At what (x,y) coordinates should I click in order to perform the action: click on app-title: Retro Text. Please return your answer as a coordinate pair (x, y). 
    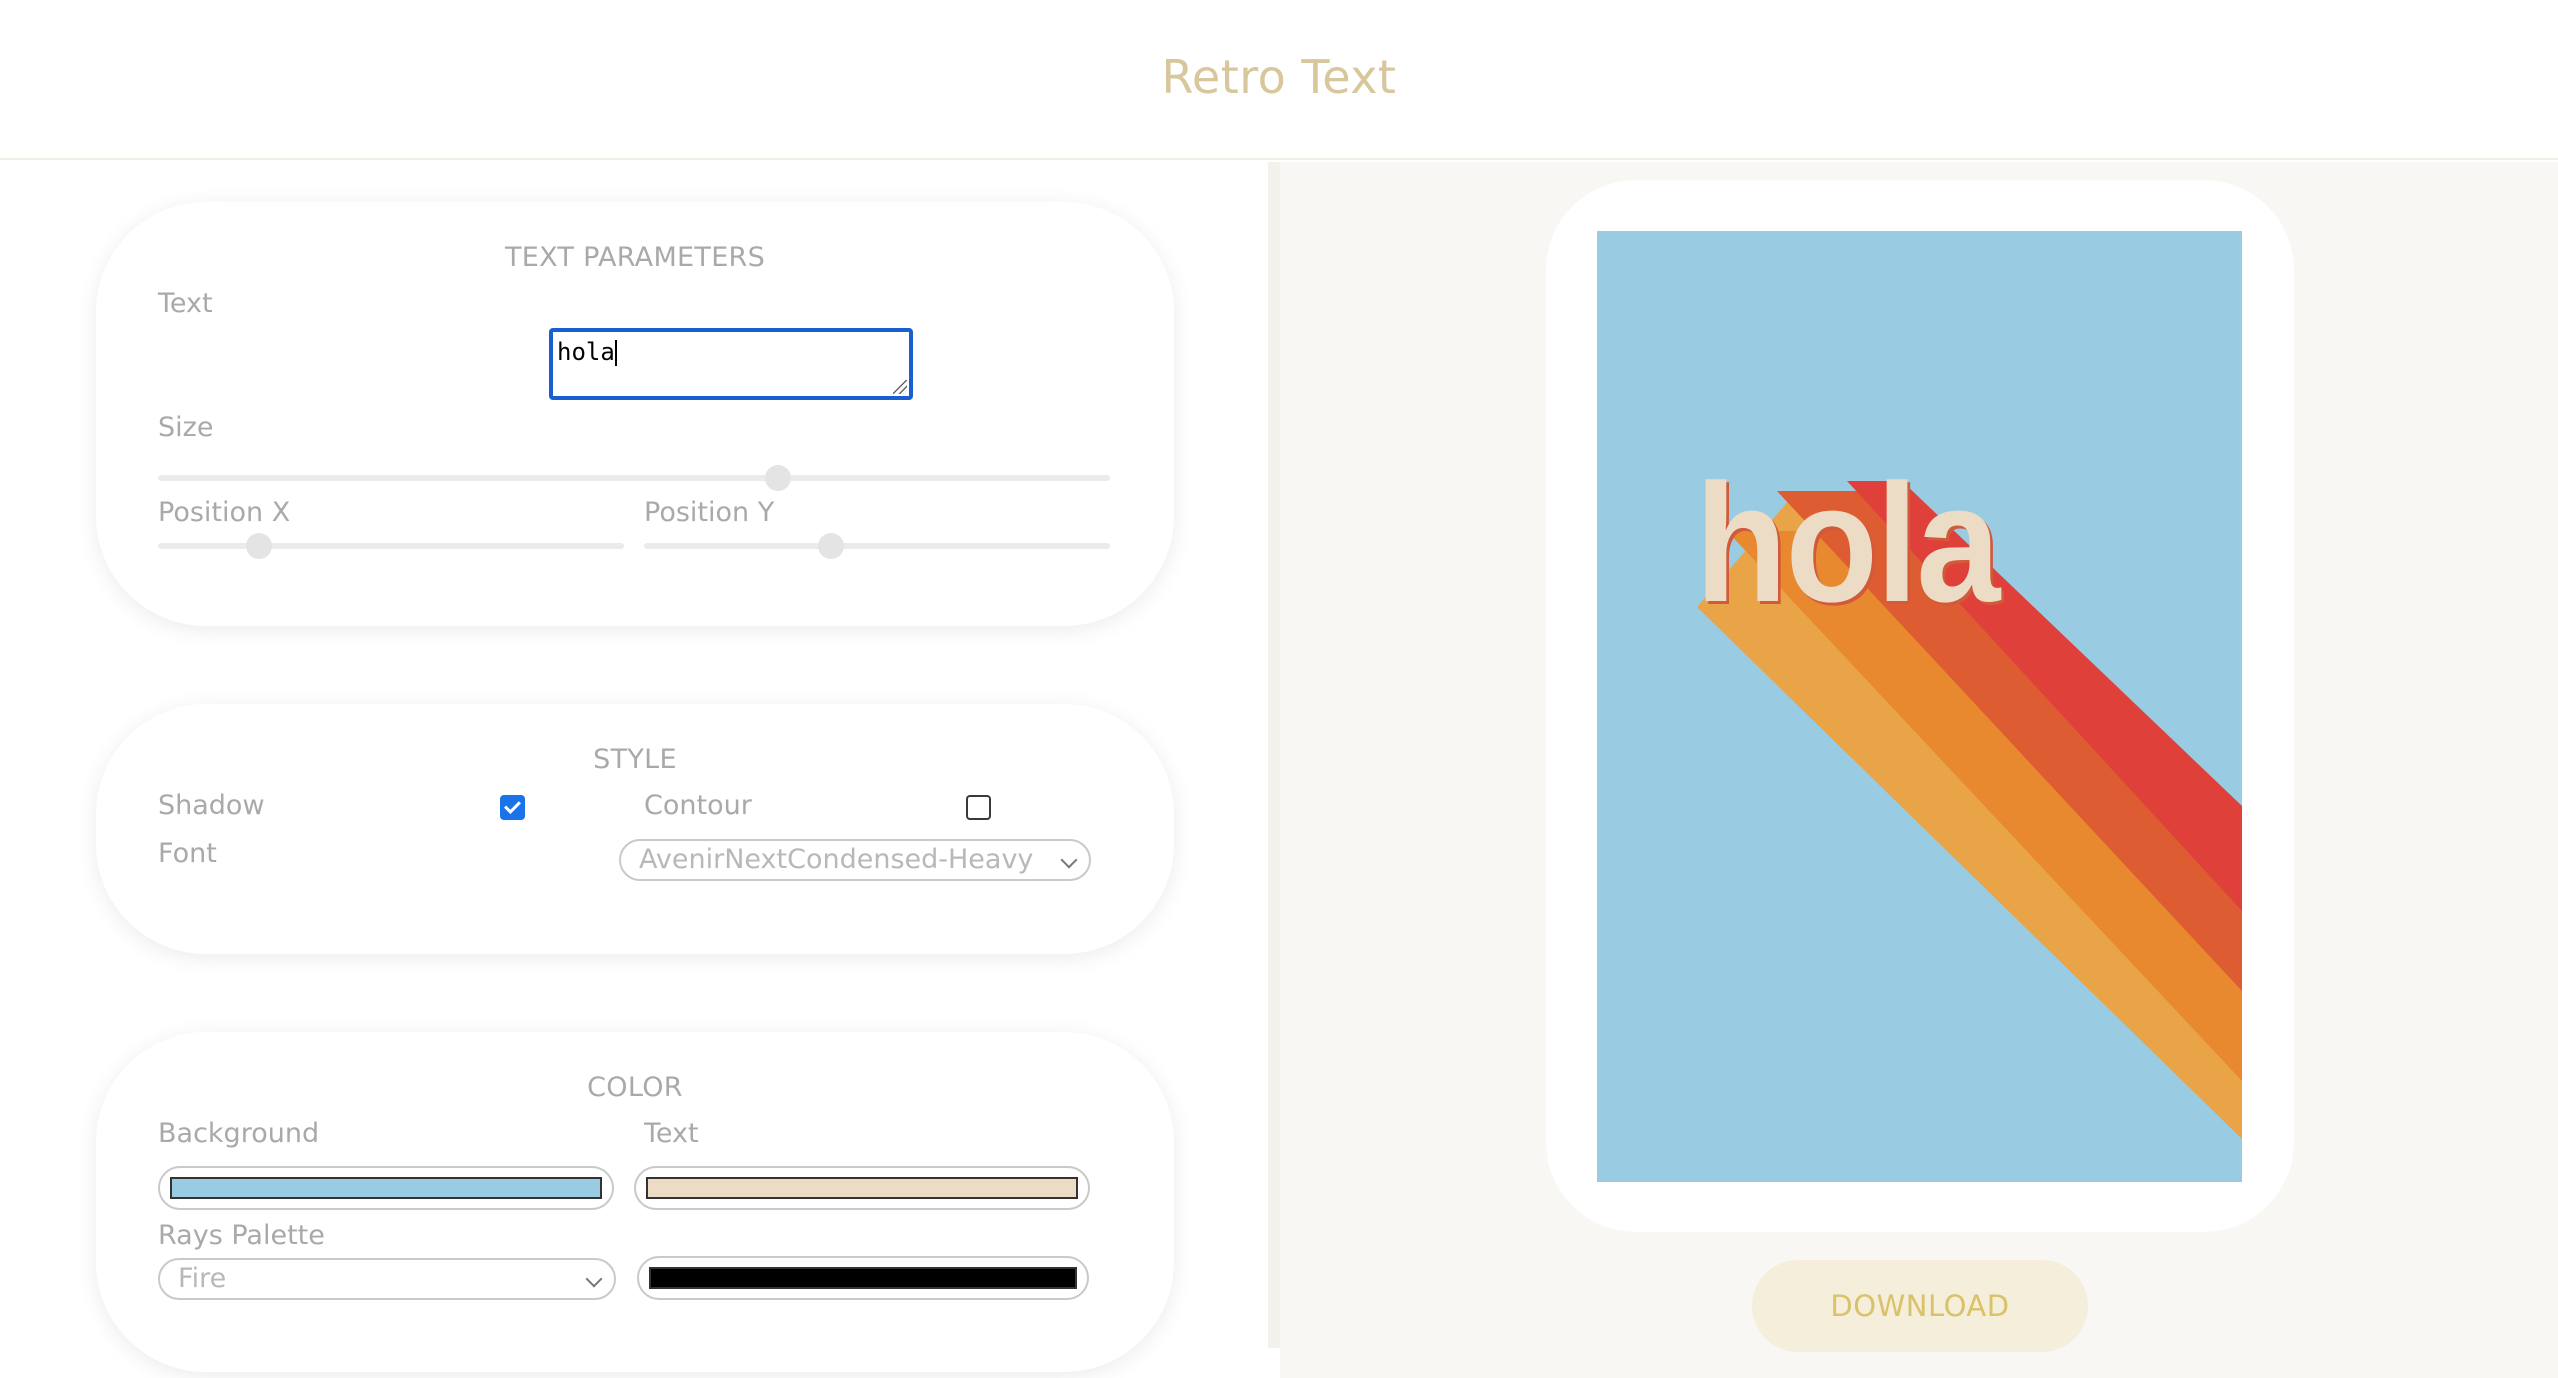
    Looking at the image, I should click on (1279, 77).